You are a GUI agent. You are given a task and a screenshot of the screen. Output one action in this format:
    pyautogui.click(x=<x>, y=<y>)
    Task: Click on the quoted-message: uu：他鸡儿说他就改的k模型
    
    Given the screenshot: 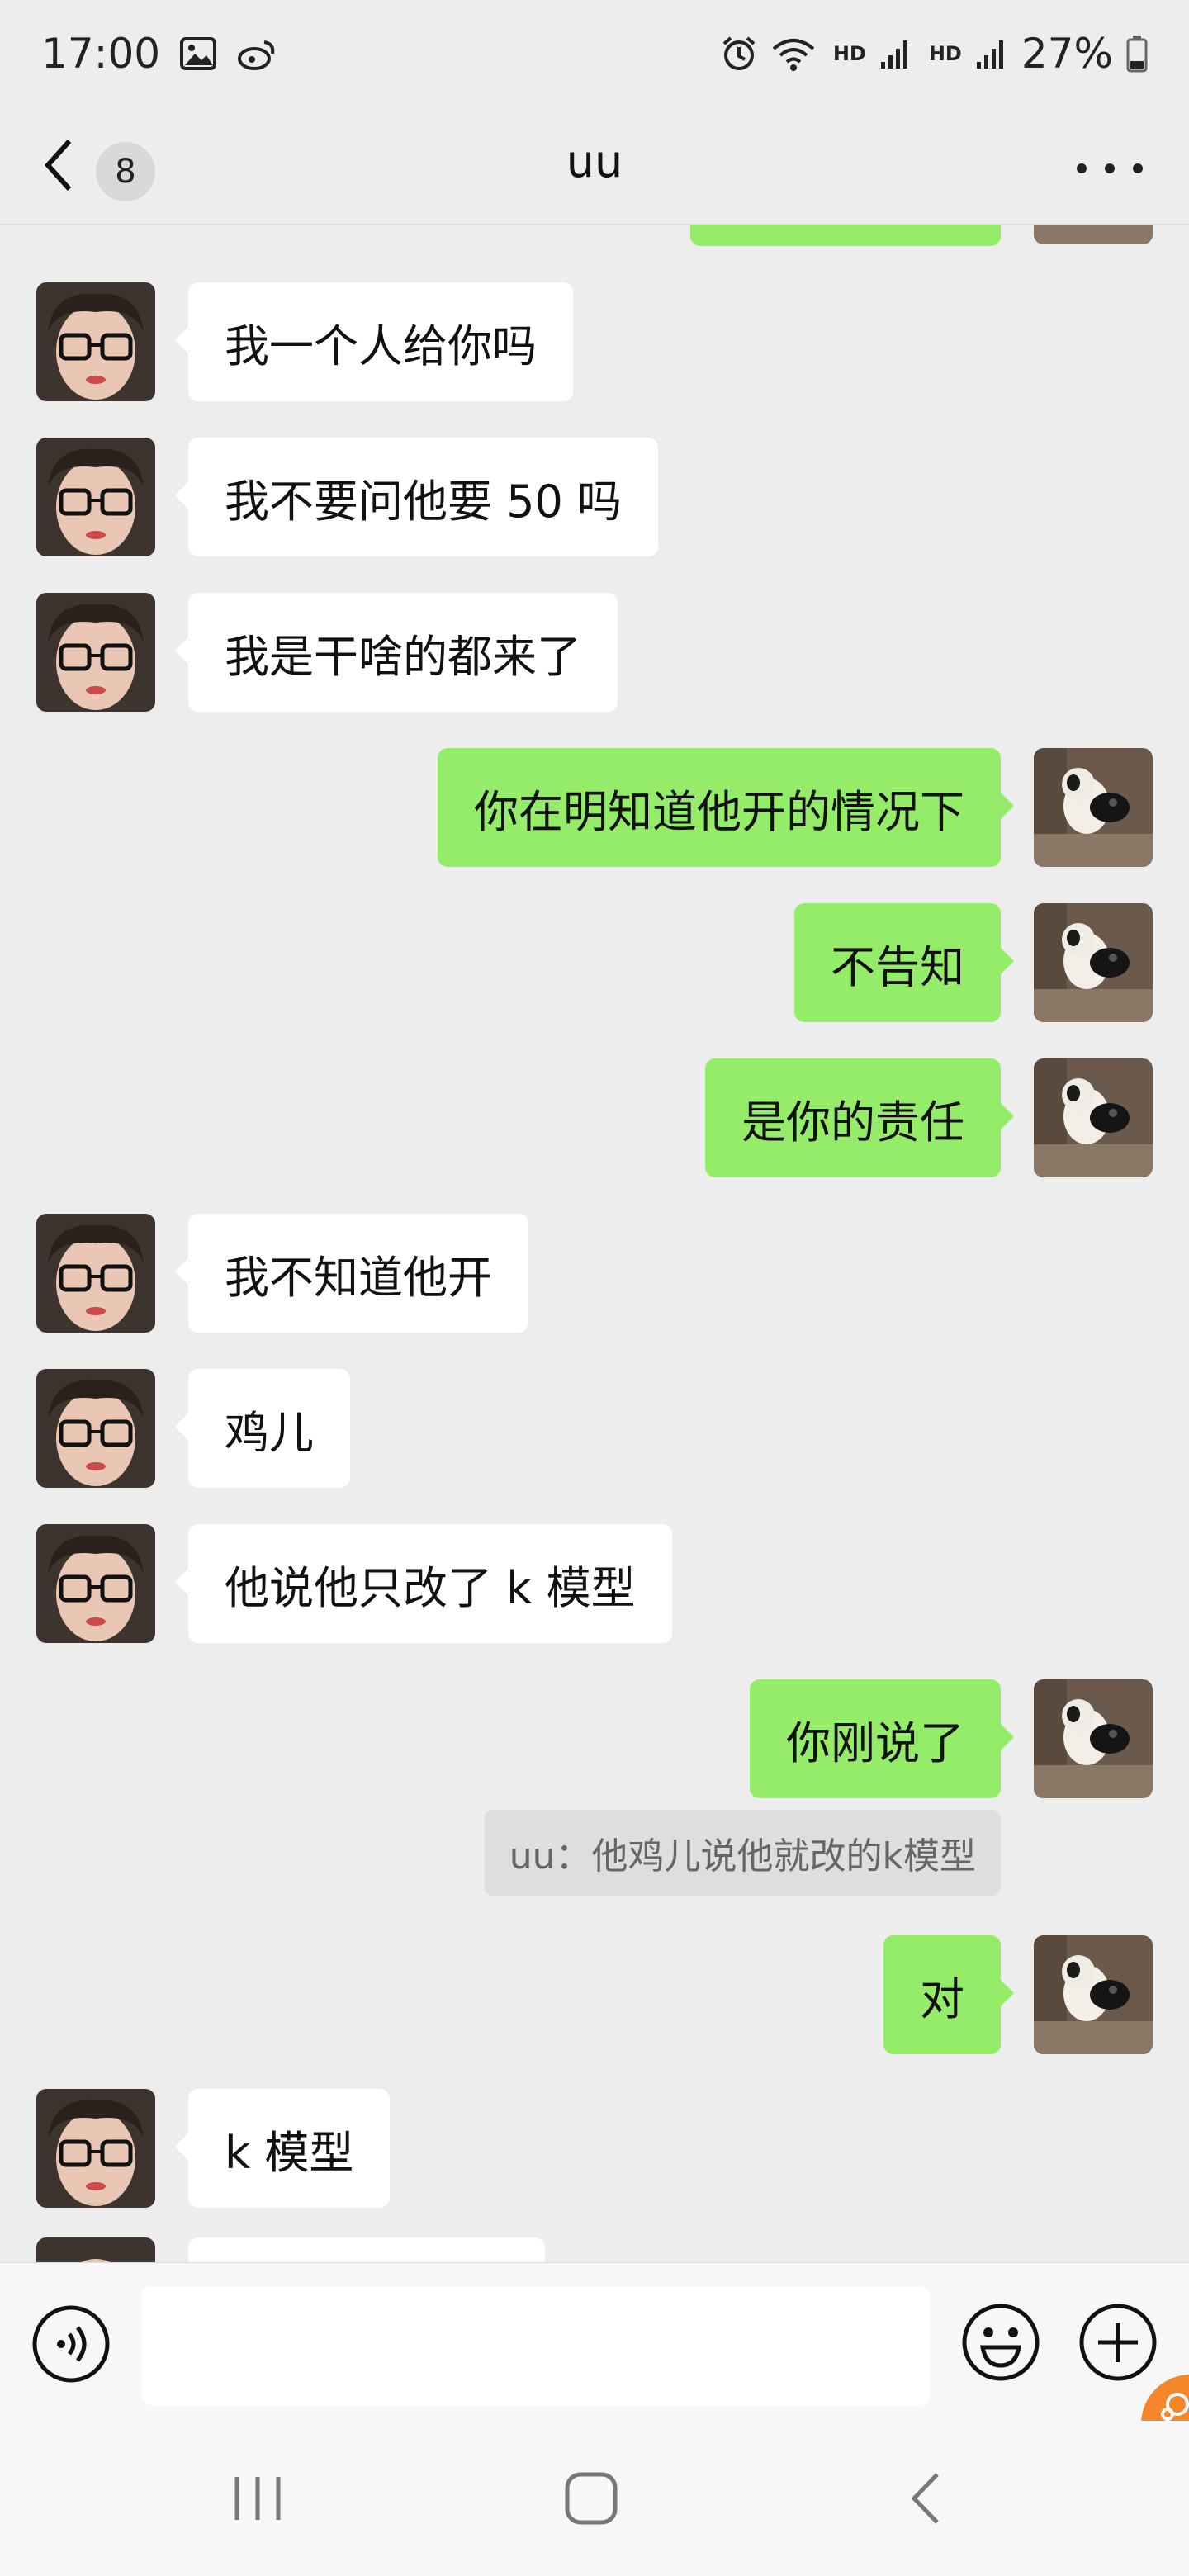 What is the action you would take?
    pyautogui.click(x=742, y=1853)
    